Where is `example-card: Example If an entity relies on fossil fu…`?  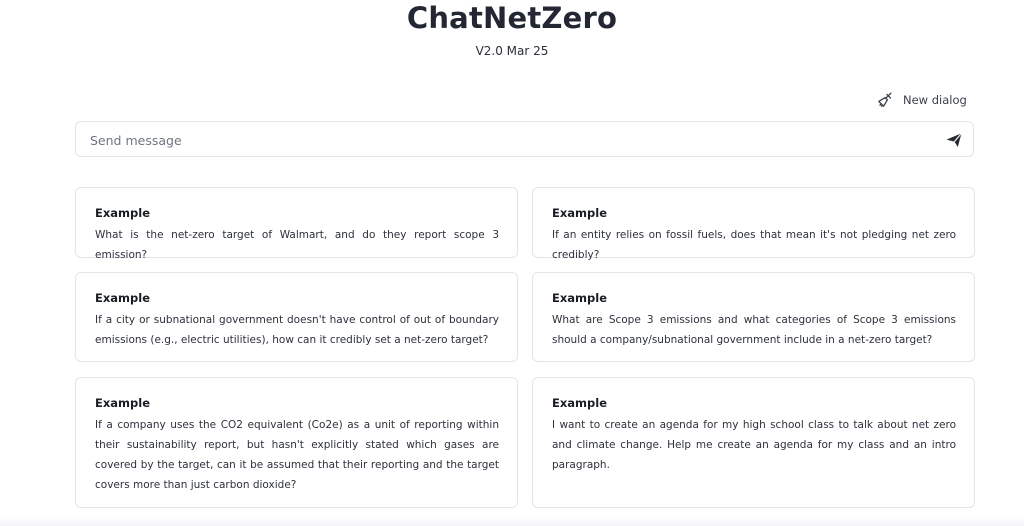
example-card: Example If an entity relies on fossil fu… is located at coordinates (753, 224).